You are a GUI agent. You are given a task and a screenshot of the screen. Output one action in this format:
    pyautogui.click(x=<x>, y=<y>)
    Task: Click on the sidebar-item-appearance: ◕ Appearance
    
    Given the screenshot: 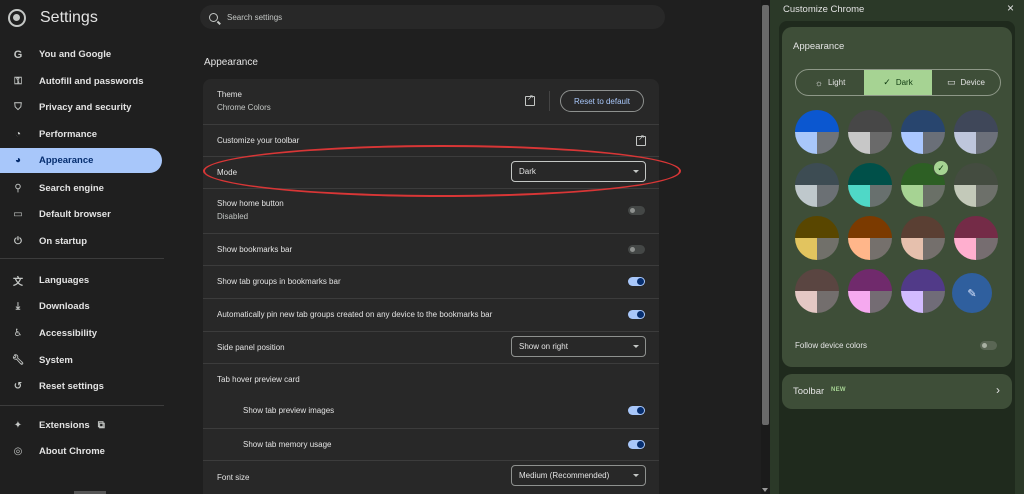 What is the action you would take?
    pyautogui.click(x=81, y=160)
    